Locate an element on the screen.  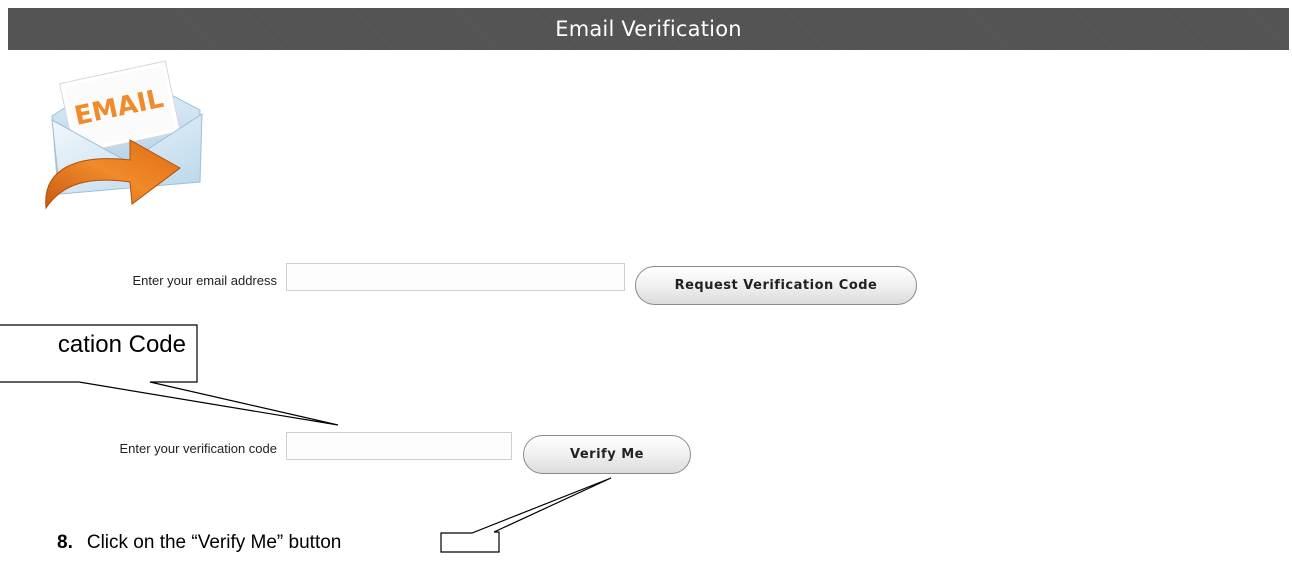
verification-code-label: Enter your verification code is located at coordinates (198, 448).